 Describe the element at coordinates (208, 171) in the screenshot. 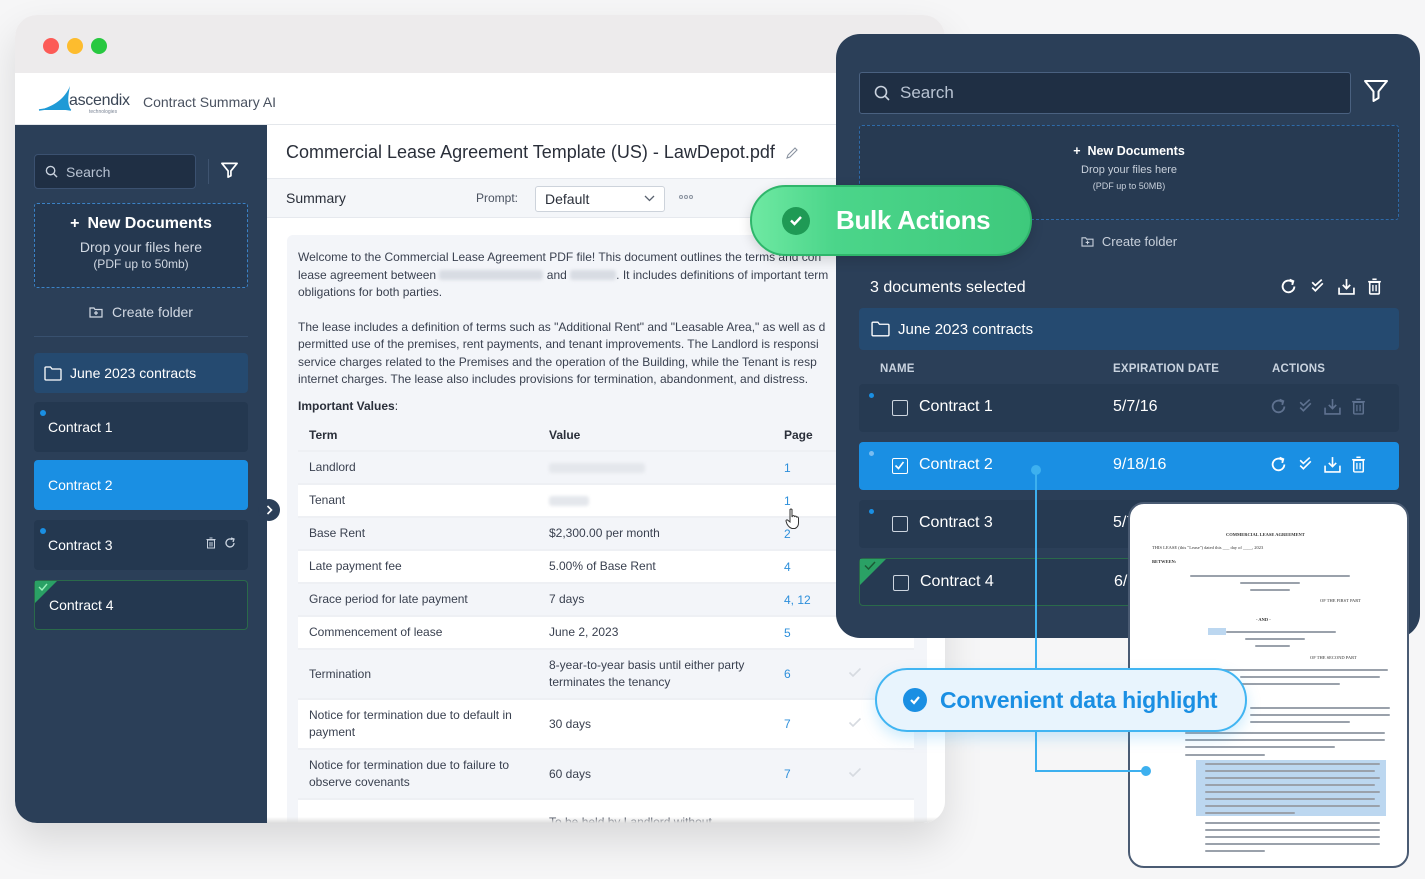

I see `divider` at that location.